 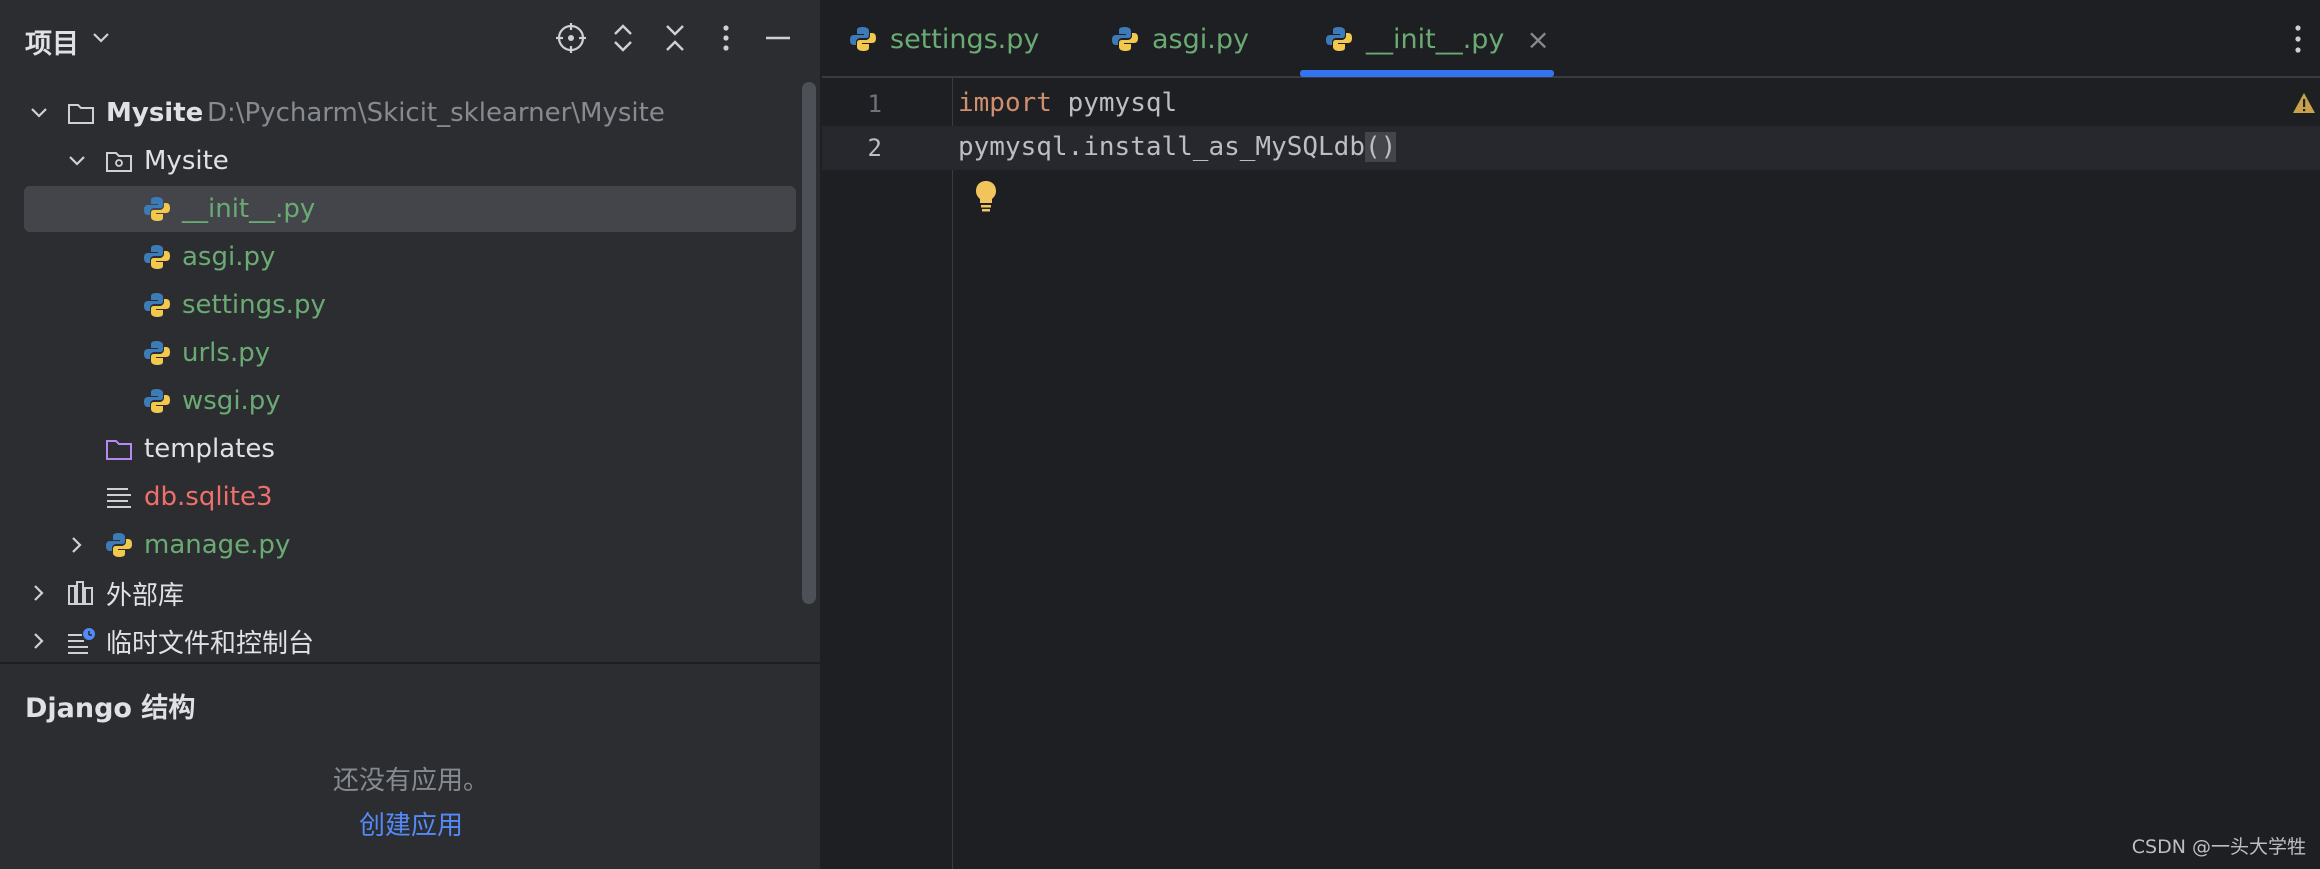 I want to click on code-text: pymysql.install_as_MySQLdb(), so click(x=1177, y=147).